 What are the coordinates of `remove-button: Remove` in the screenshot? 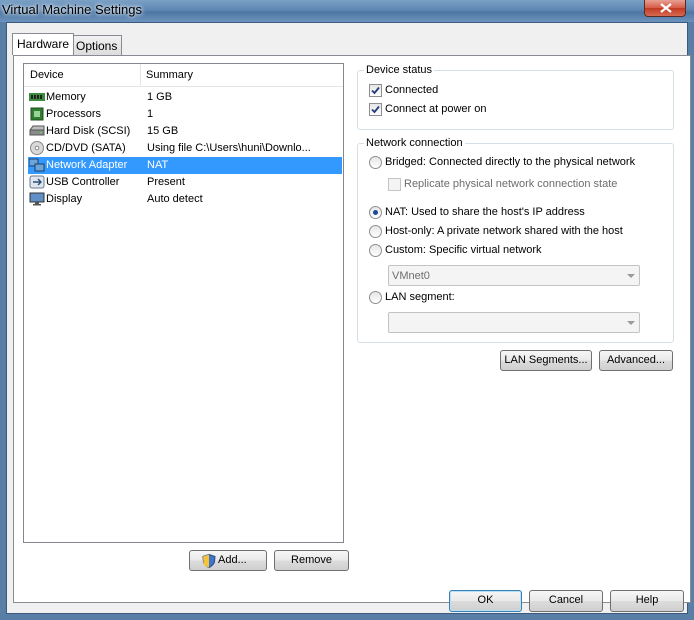 It's located at (311, 560).